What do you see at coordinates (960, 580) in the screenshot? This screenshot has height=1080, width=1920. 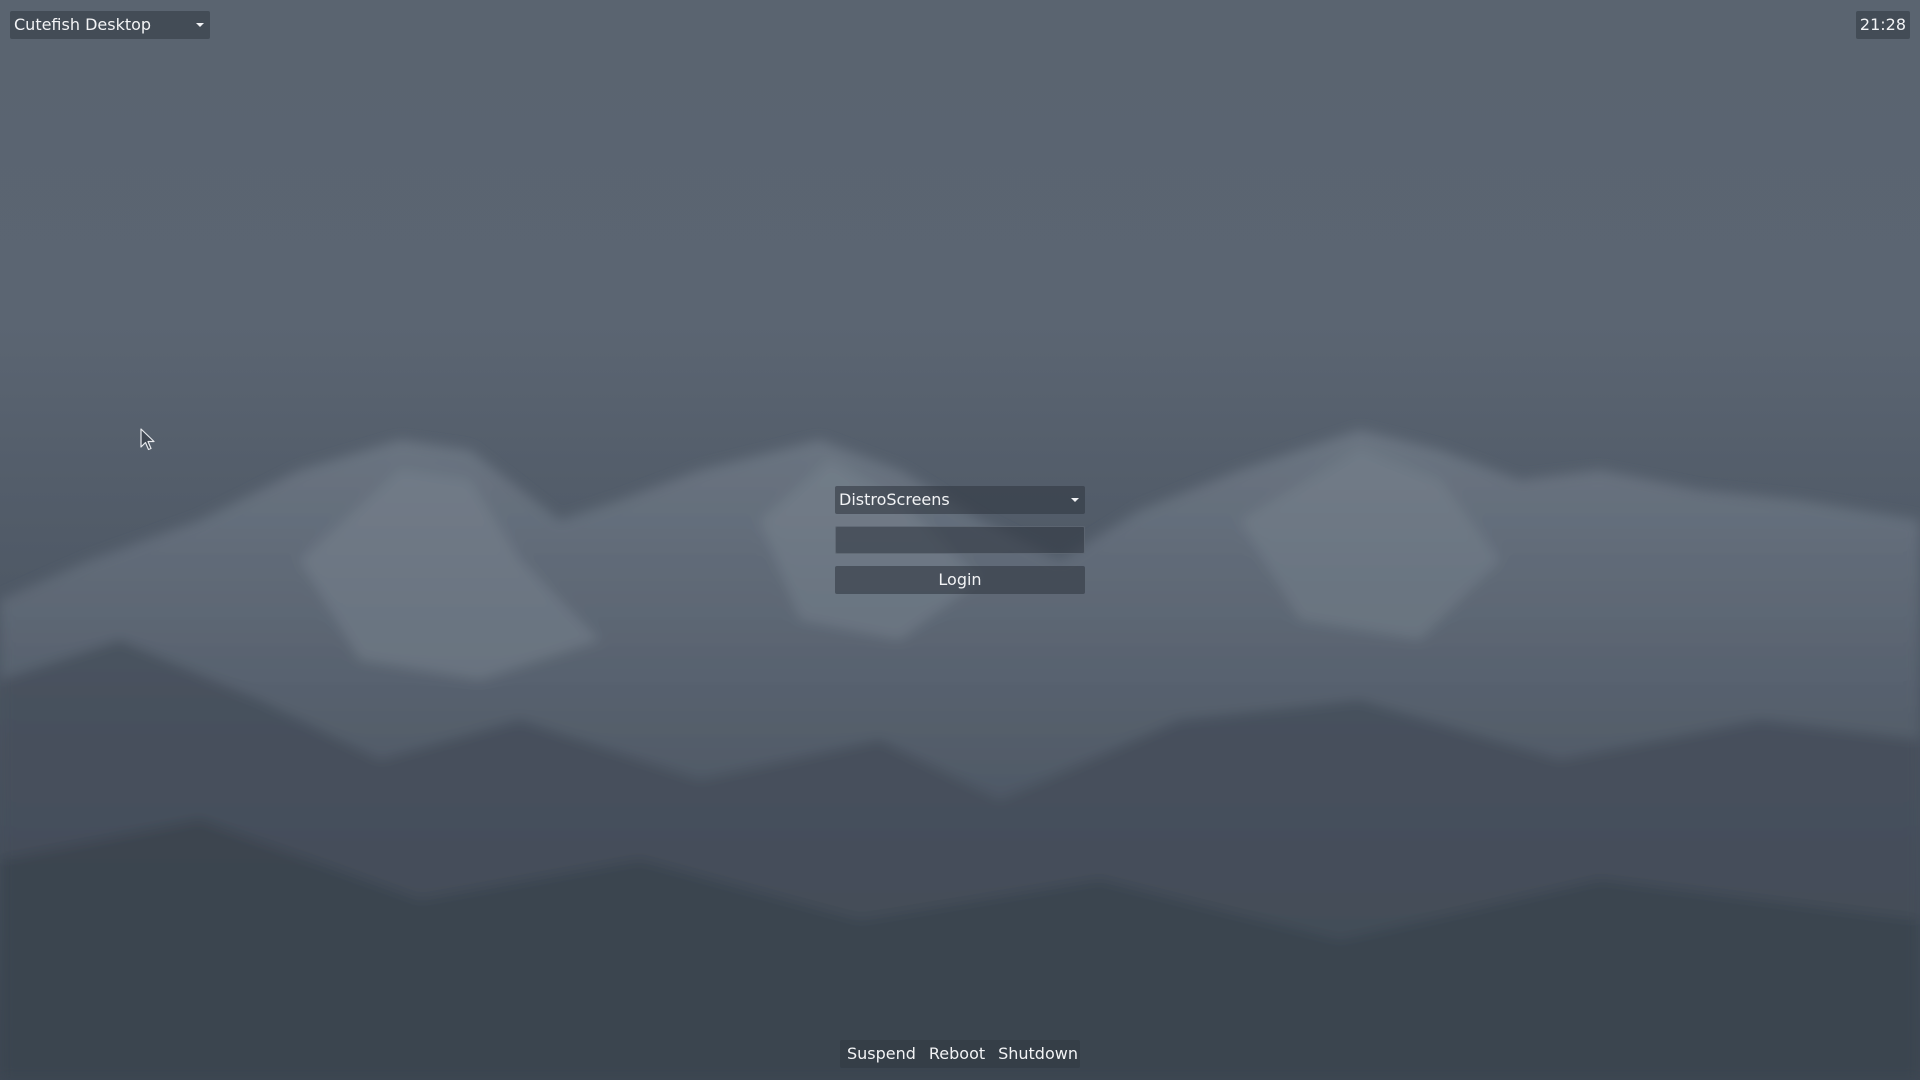 I see `login-button: Login` at bounding box center [960, 580].